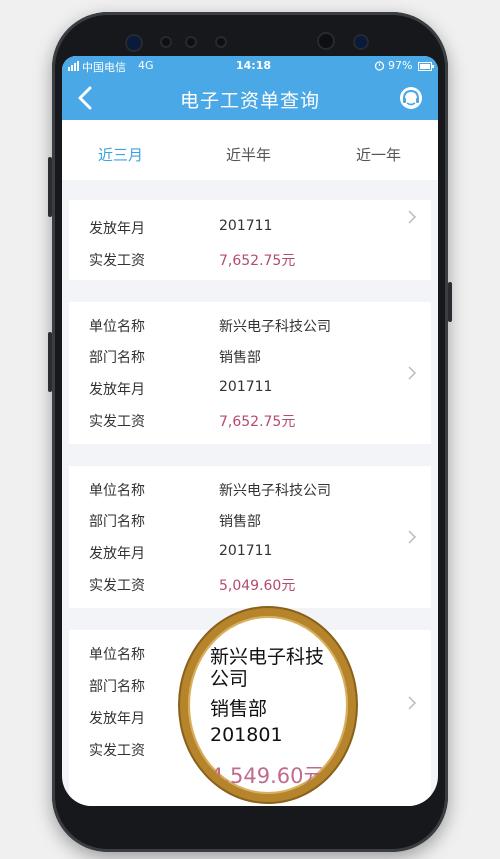  I want to click on iris-camera, so click(361, 42).